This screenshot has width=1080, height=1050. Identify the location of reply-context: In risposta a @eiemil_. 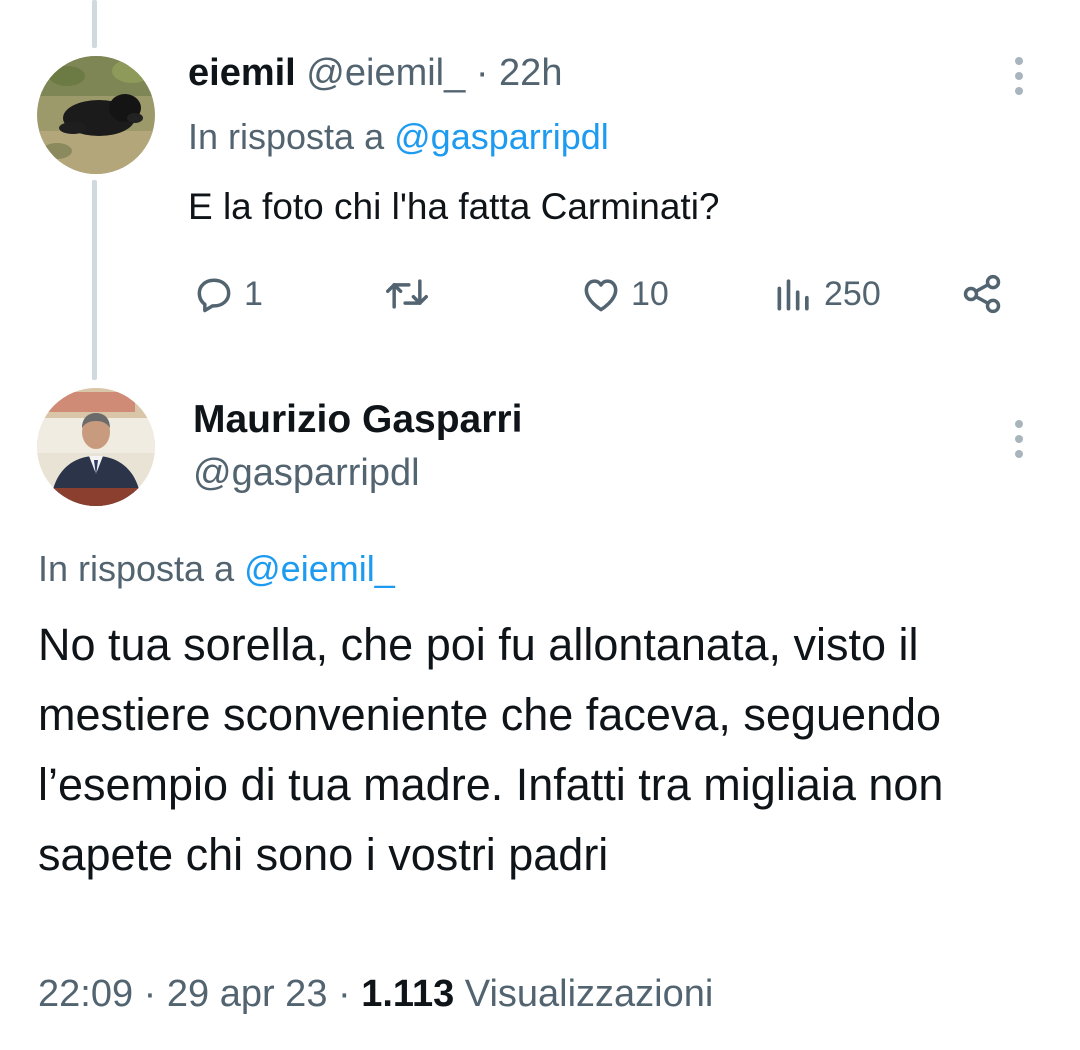
(216, 569).